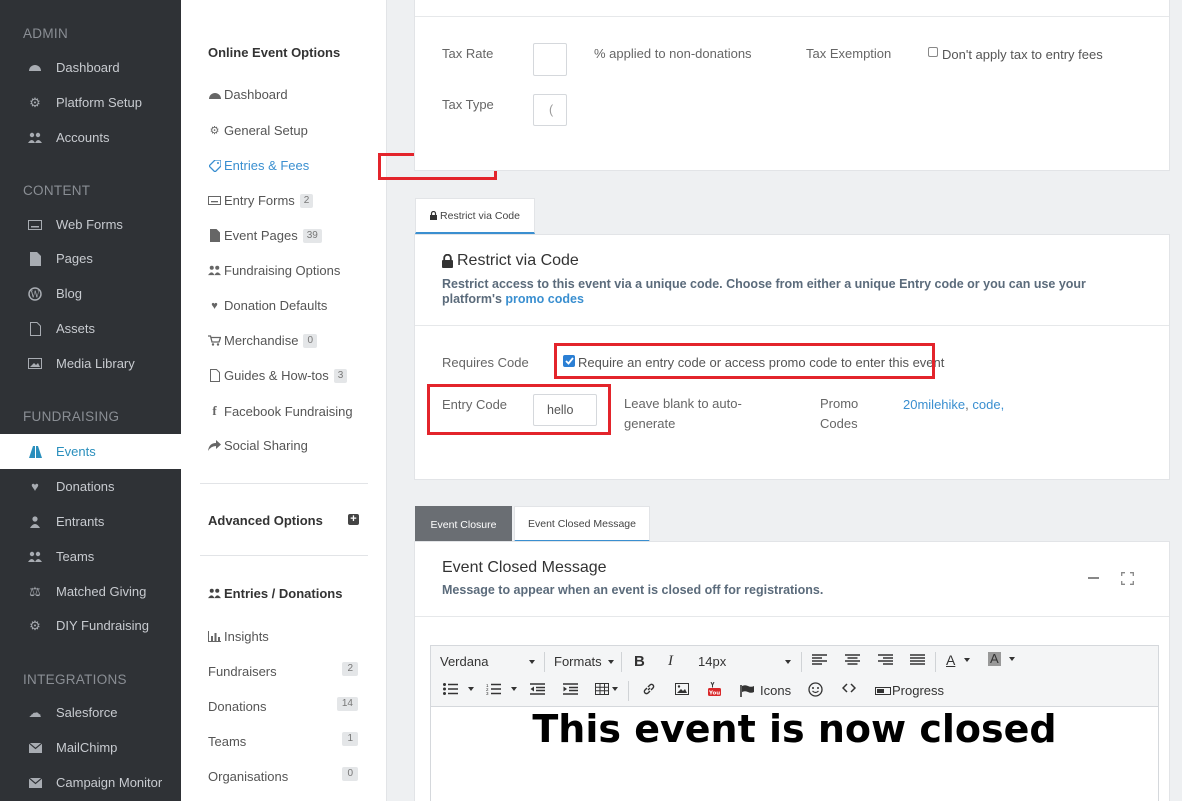 The image size is (1182, 801). I want to click on subnav-item-insights: Insights, so click(238, 636).